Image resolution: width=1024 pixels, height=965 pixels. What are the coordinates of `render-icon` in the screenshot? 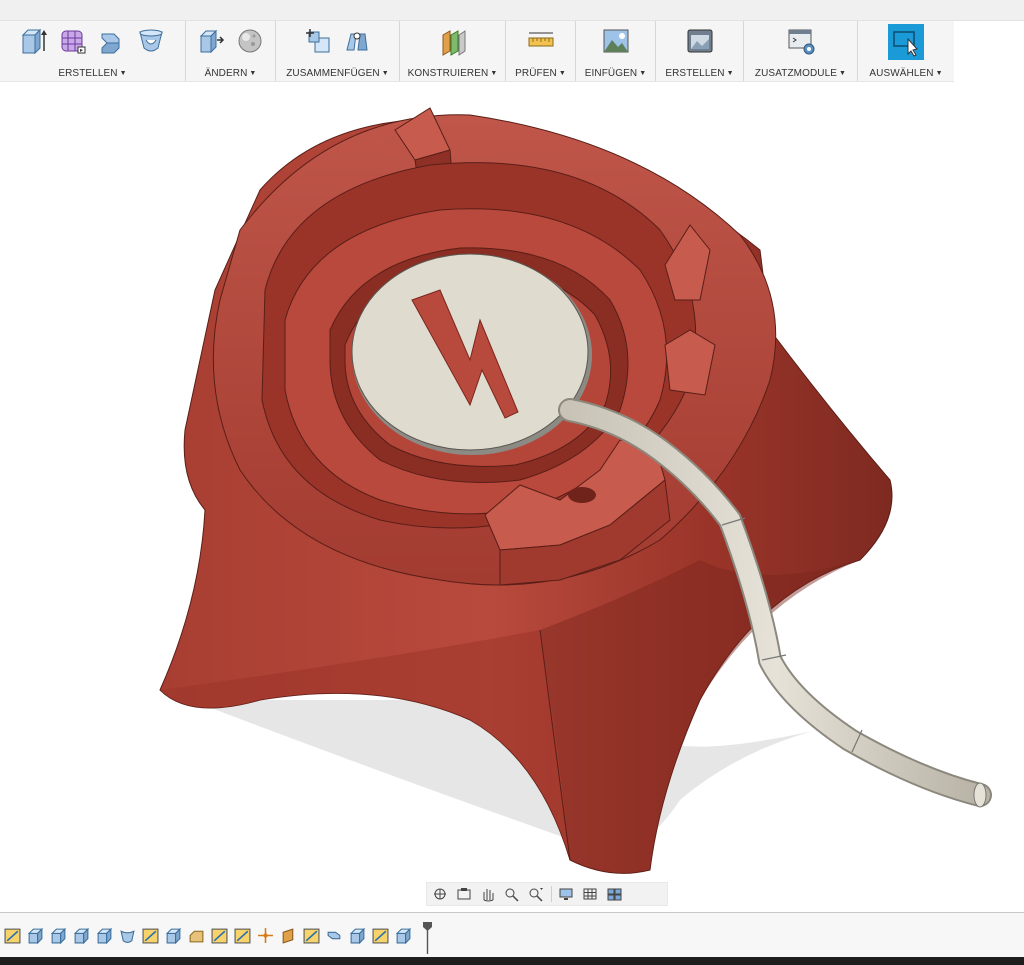 It's located at (700, 41).